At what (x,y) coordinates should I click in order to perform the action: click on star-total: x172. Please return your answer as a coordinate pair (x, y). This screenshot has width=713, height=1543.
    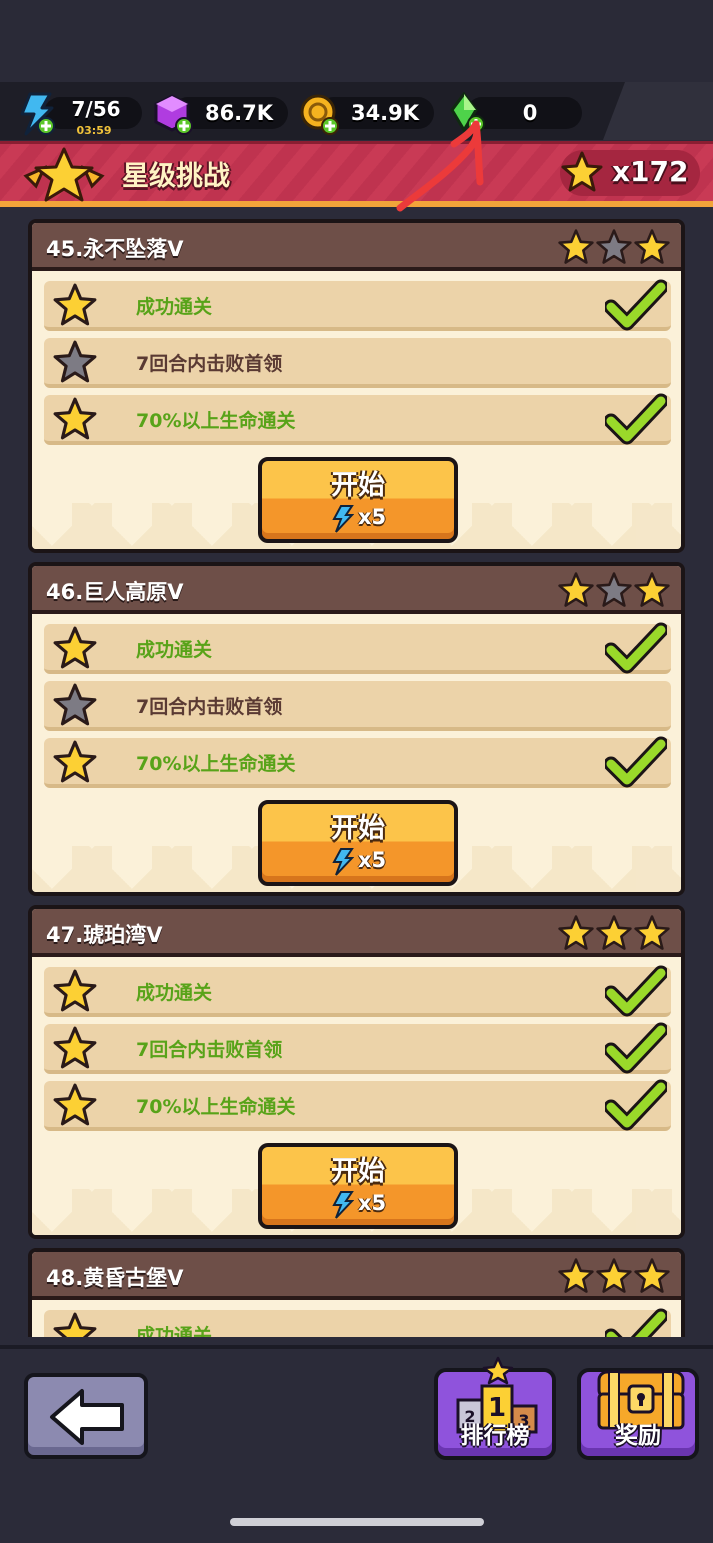
    Looking at the image, I should click on (650, 171).